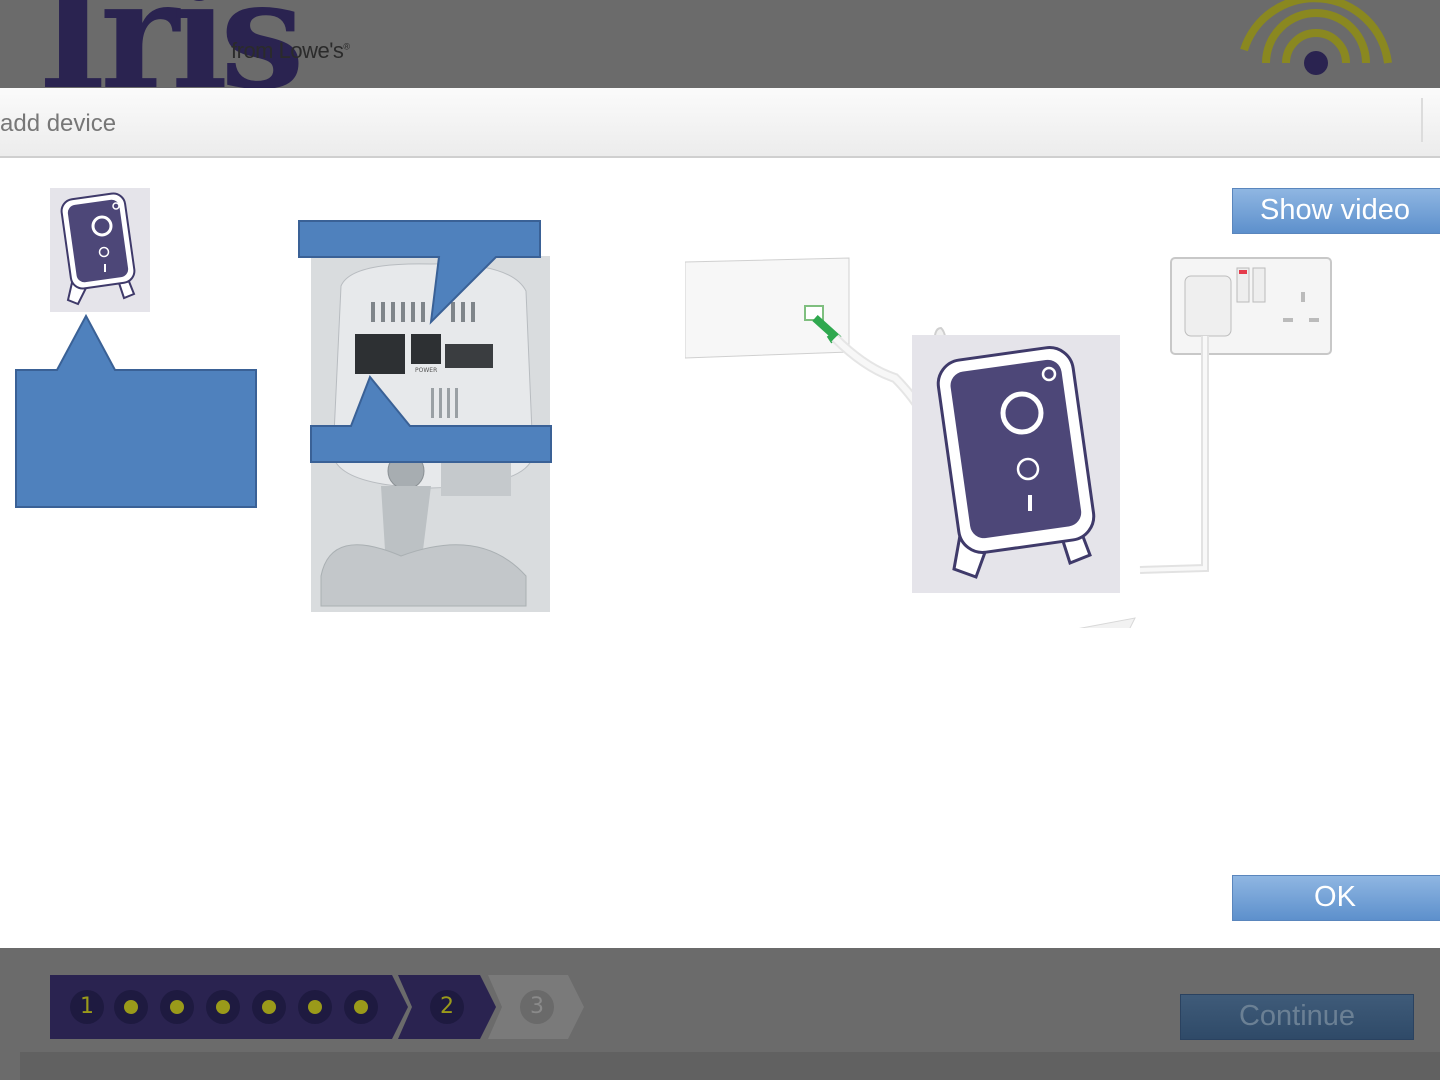 This screenshot has width=1440, height=1080. Describe the element at coordinates (720, 123) in the screenshot. I see `modal-titlebar: add device` at that location.